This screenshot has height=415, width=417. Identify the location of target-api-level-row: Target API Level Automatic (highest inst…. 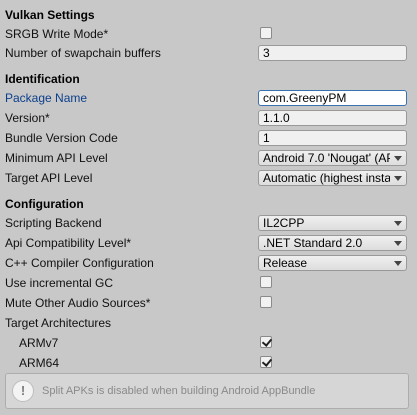
(208, 178).